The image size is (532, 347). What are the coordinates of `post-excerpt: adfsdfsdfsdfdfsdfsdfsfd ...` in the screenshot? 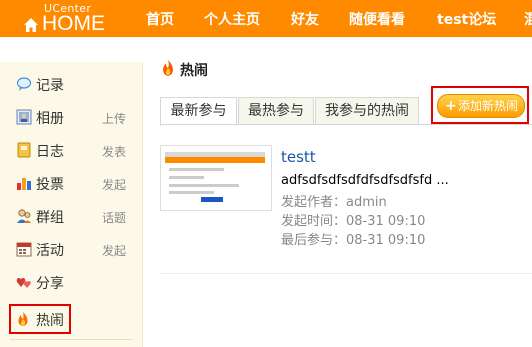 It's located at (365, 180).